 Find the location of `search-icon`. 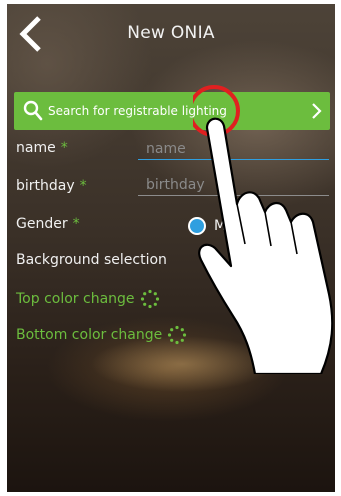

search-icon is located at coordinates (33, 110).